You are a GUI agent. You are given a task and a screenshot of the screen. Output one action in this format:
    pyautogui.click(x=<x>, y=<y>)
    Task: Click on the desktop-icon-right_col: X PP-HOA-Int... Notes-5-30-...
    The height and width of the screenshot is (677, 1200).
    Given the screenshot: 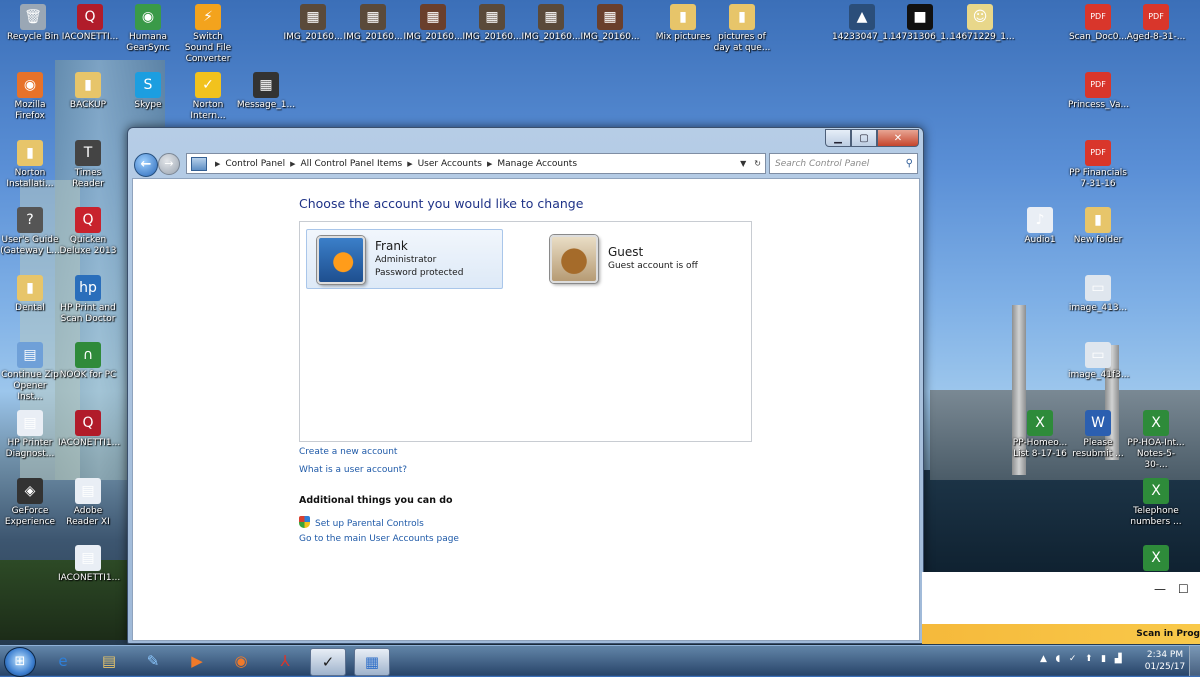 What is the action you would take?
    pyautogui.click(x=1156, y=440)
    